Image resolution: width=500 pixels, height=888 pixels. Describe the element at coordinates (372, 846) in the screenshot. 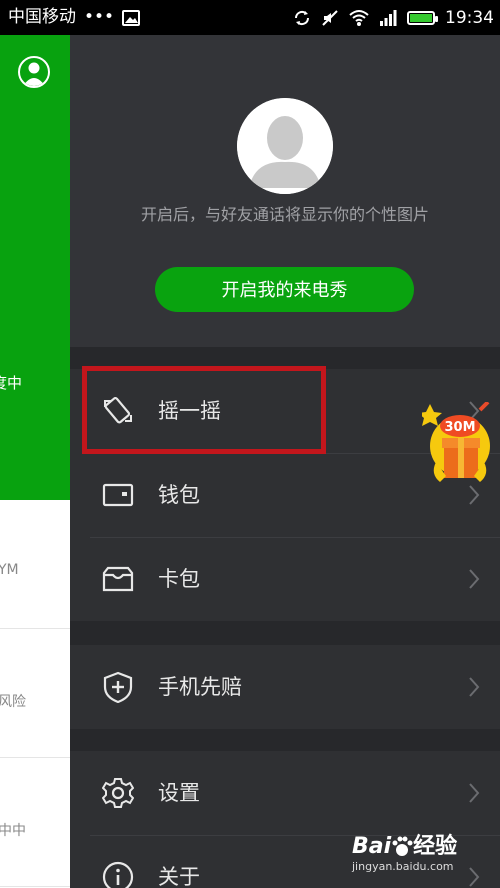

I see `watermark-brand: Bai` at that location.